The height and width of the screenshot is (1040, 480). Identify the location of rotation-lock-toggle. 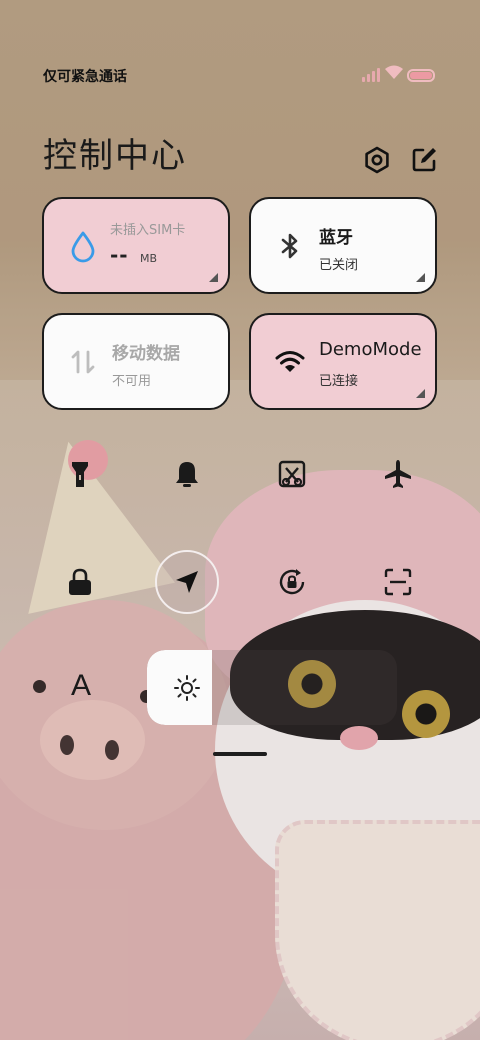
(292, 582).